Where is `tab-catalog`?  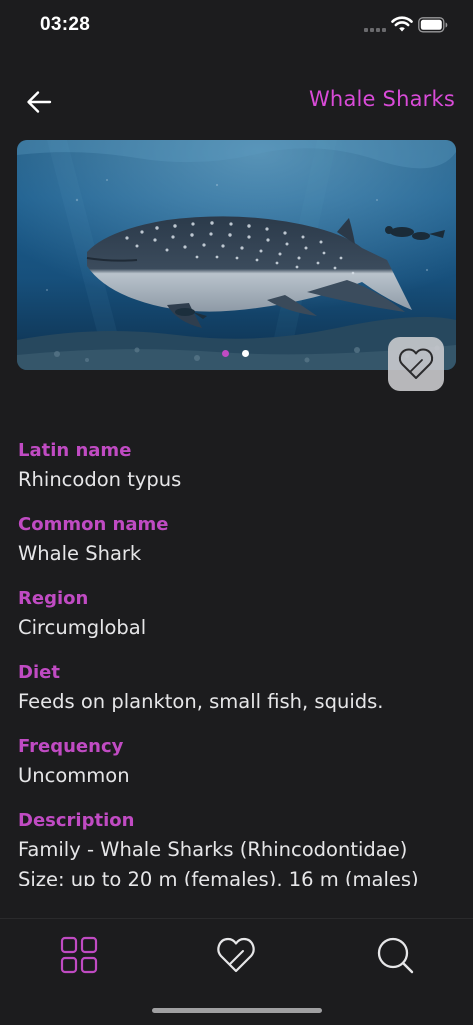
tab-catalog is located at coordinates (79, 955).